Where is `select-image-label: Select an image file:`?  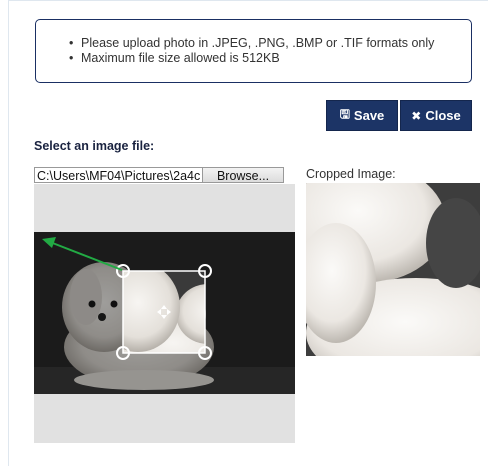
select-image-label: Select an image file: is located at coordinates (94, 146).